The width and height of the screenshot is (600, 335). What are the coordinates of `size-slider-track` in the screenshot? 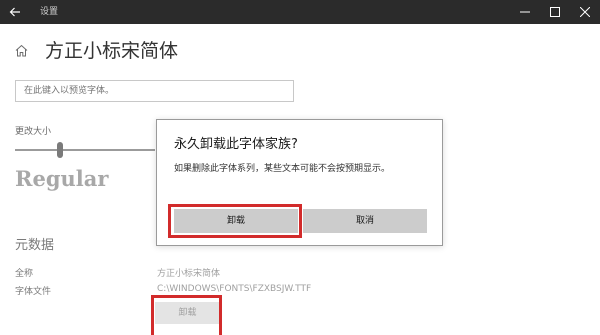 It's located at (85, 150).